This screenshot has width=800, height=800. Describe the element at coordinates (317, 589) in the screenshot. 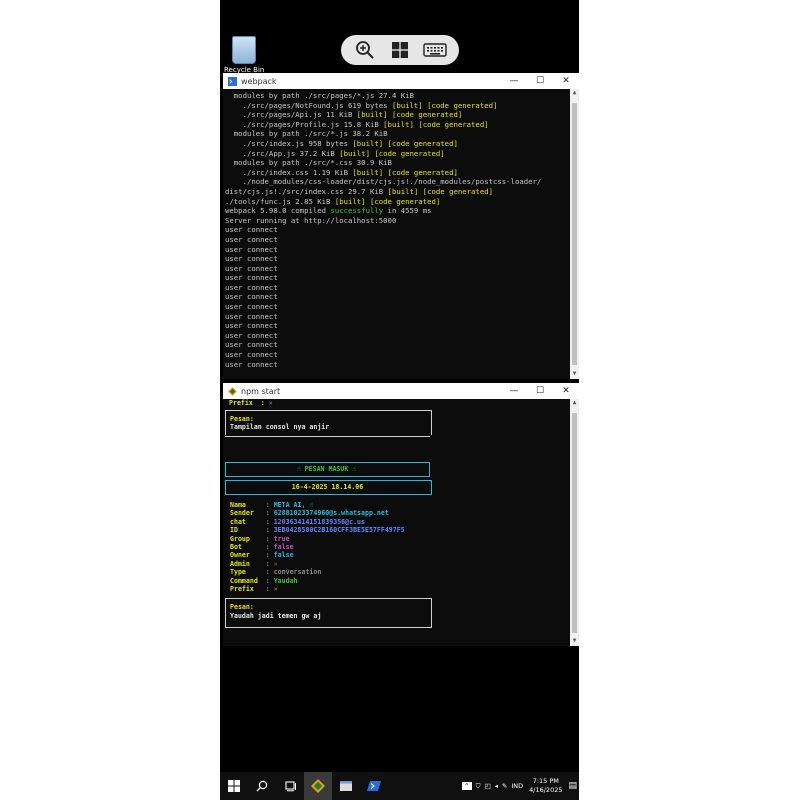

I see `field-row: Prefix : ✕` at that location.